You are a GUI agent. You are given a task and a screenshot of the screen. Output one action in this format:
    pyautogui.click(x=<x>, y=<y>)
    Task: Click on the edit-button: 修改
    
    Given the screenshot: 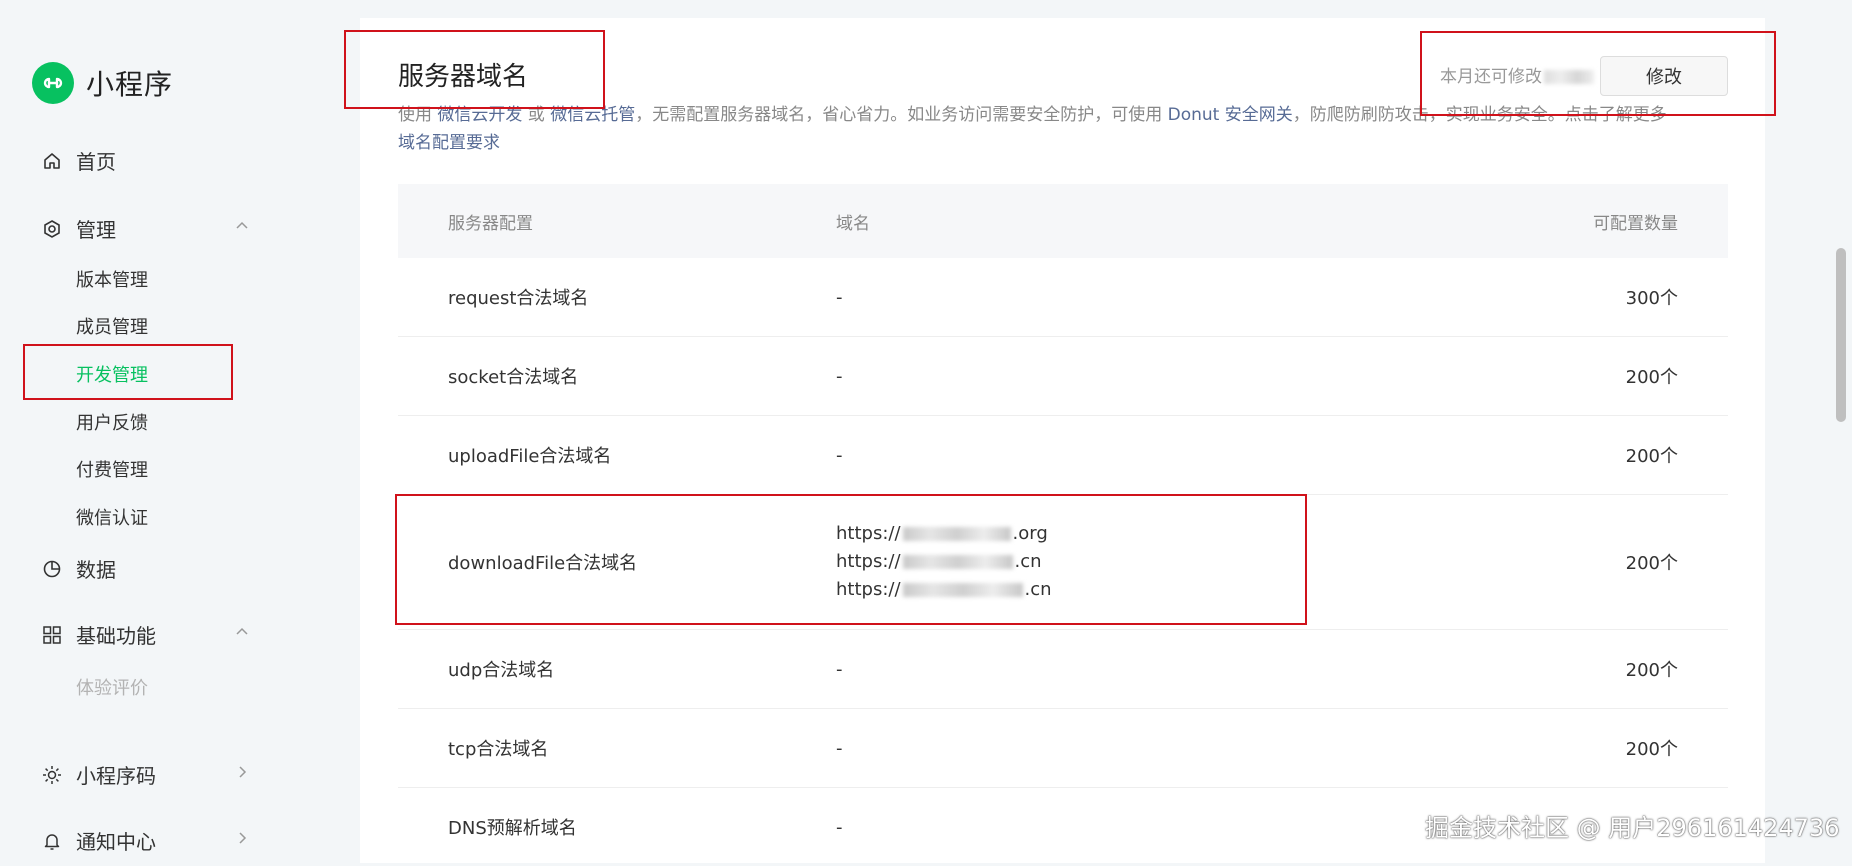 What is the action you would take?
    pyautogui.click(x=1664, y=76)
    